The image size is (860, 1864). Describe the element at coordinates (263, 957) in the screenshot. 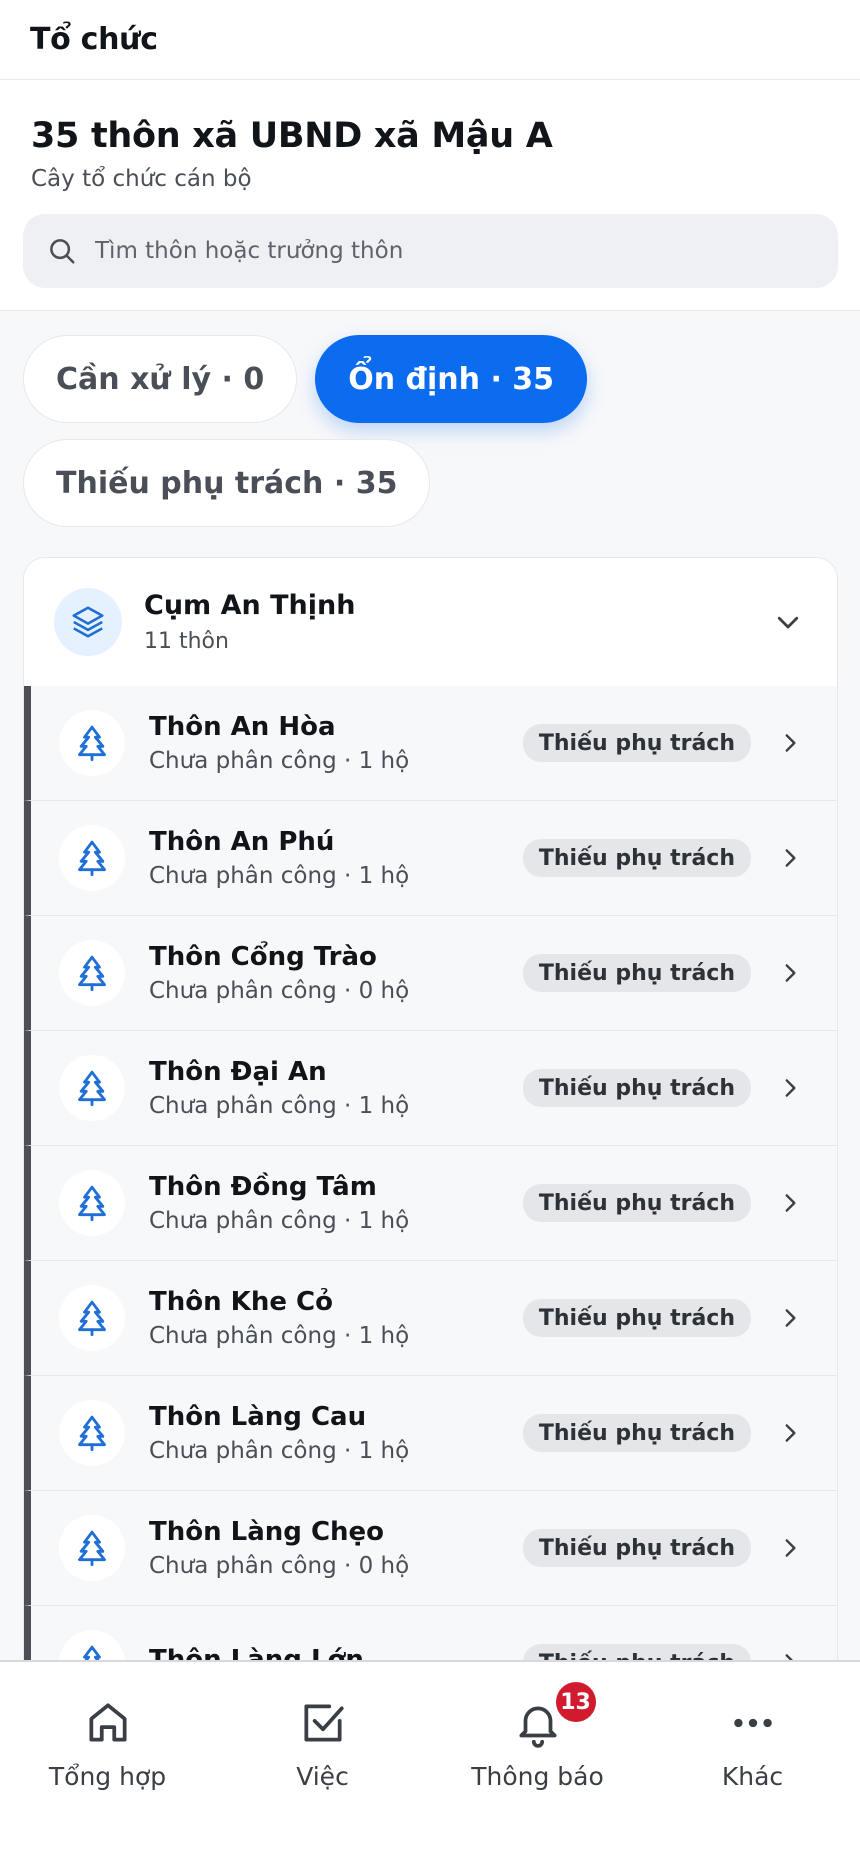

I see `village-name: Thôn Cổng Trào` at that location.